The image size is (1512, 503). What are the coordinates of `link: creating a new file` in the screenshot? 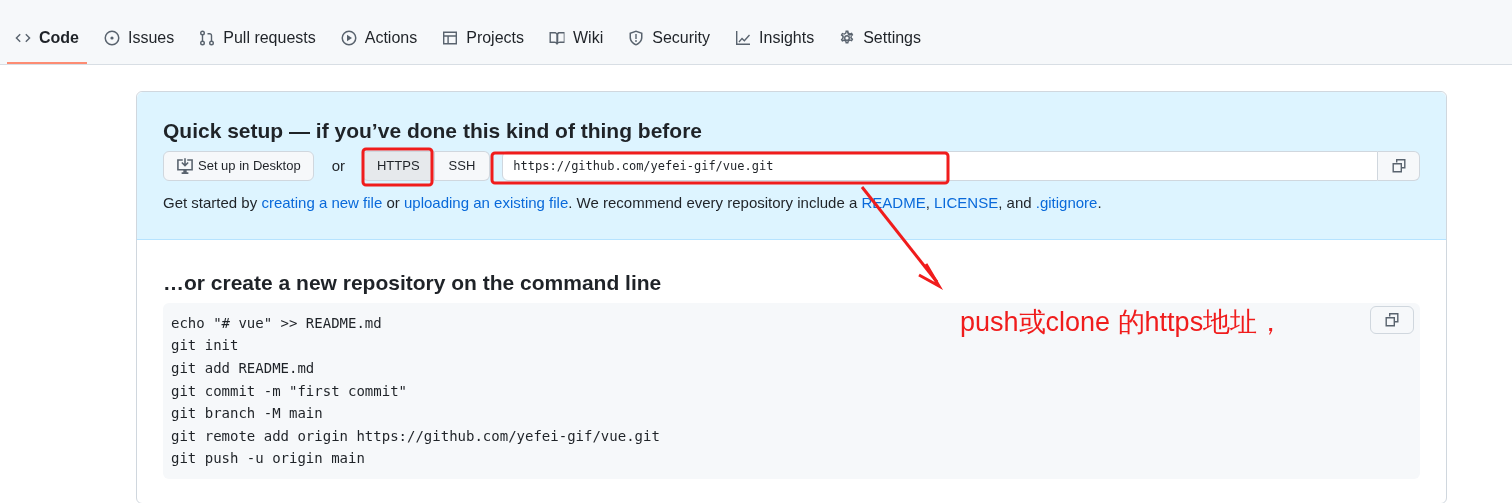 It's located at (322, 203).